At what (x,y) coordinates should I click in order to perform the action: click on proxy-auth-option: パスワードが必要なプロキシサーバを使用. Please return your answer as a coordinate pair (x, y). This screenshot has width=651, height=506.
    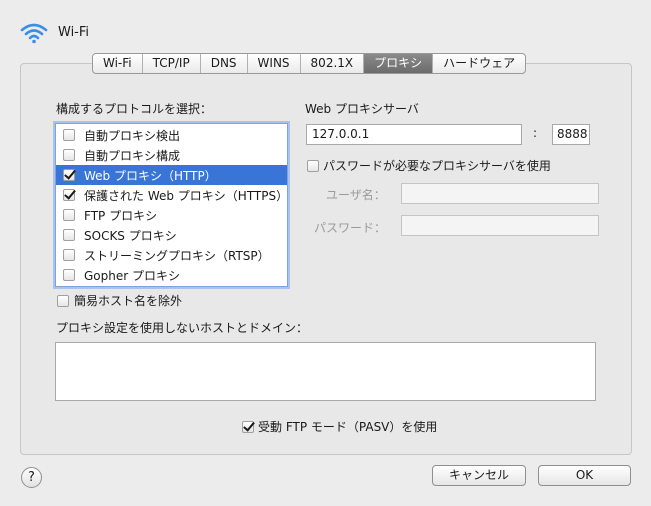
    Looking at the image, I should click on (429, 165).